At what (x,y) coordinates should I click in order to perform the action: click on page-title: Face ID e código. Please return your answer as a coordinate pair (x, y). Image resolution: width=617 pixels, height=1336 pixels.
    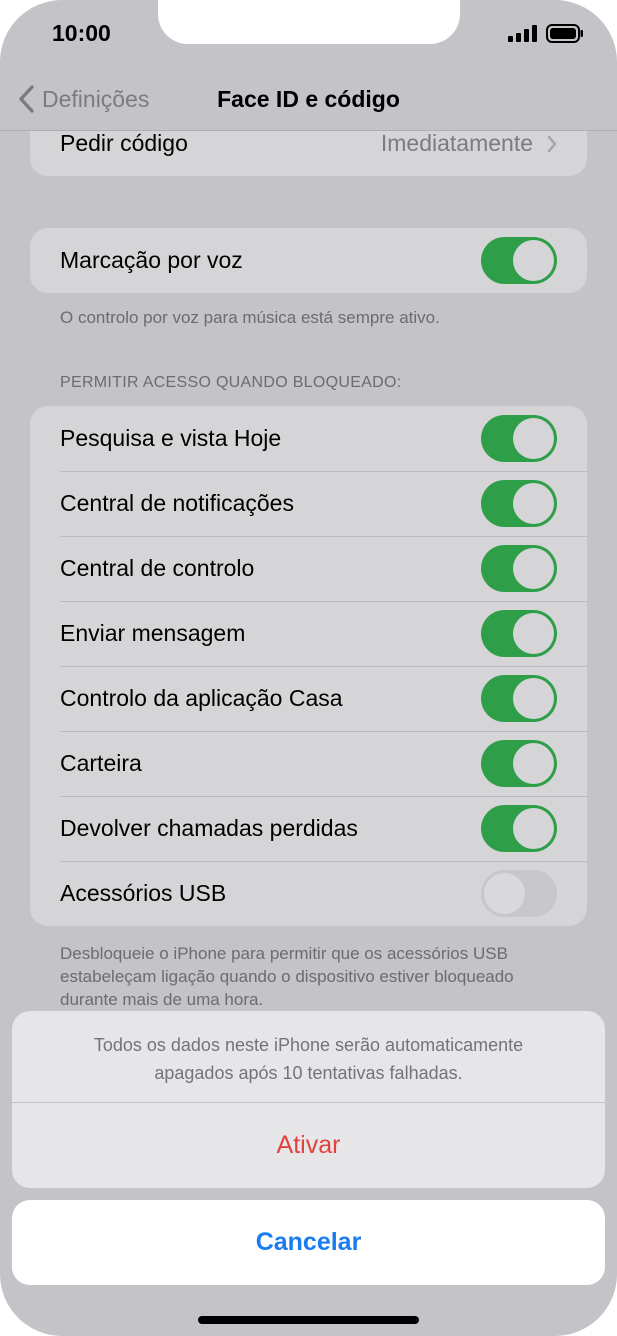
    Looking at the image, I should click on (308, 99).